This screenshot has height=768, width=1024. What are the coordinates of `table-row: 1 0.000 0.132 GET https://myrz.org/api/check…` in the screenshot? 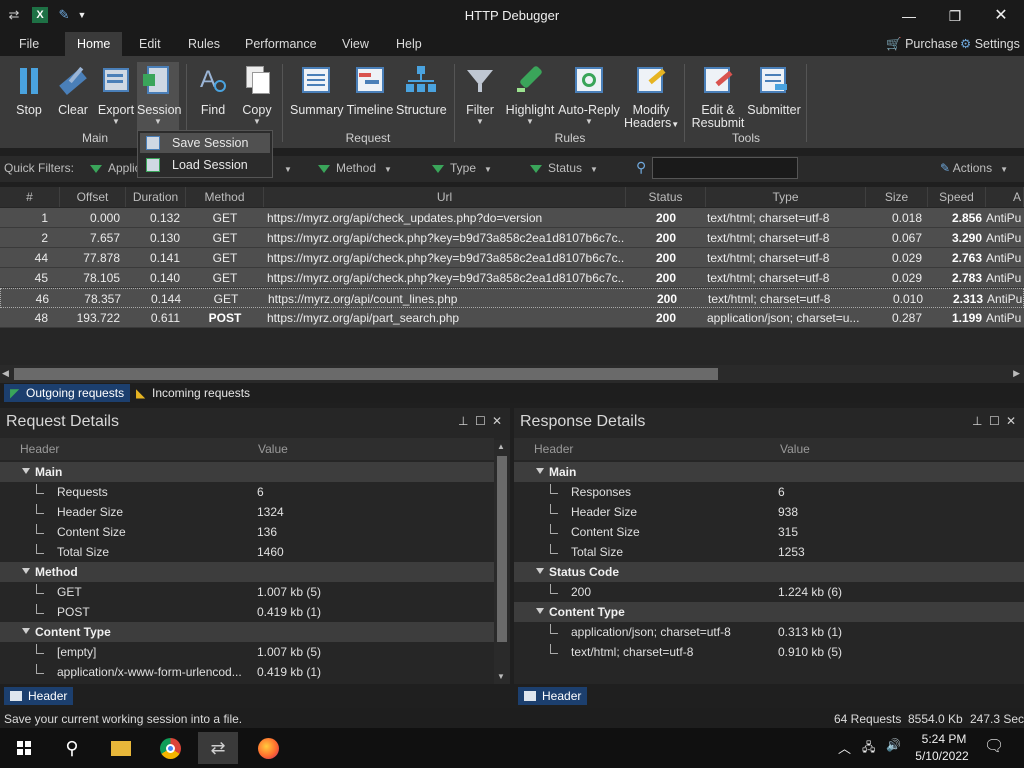 It's located at (512, 218).